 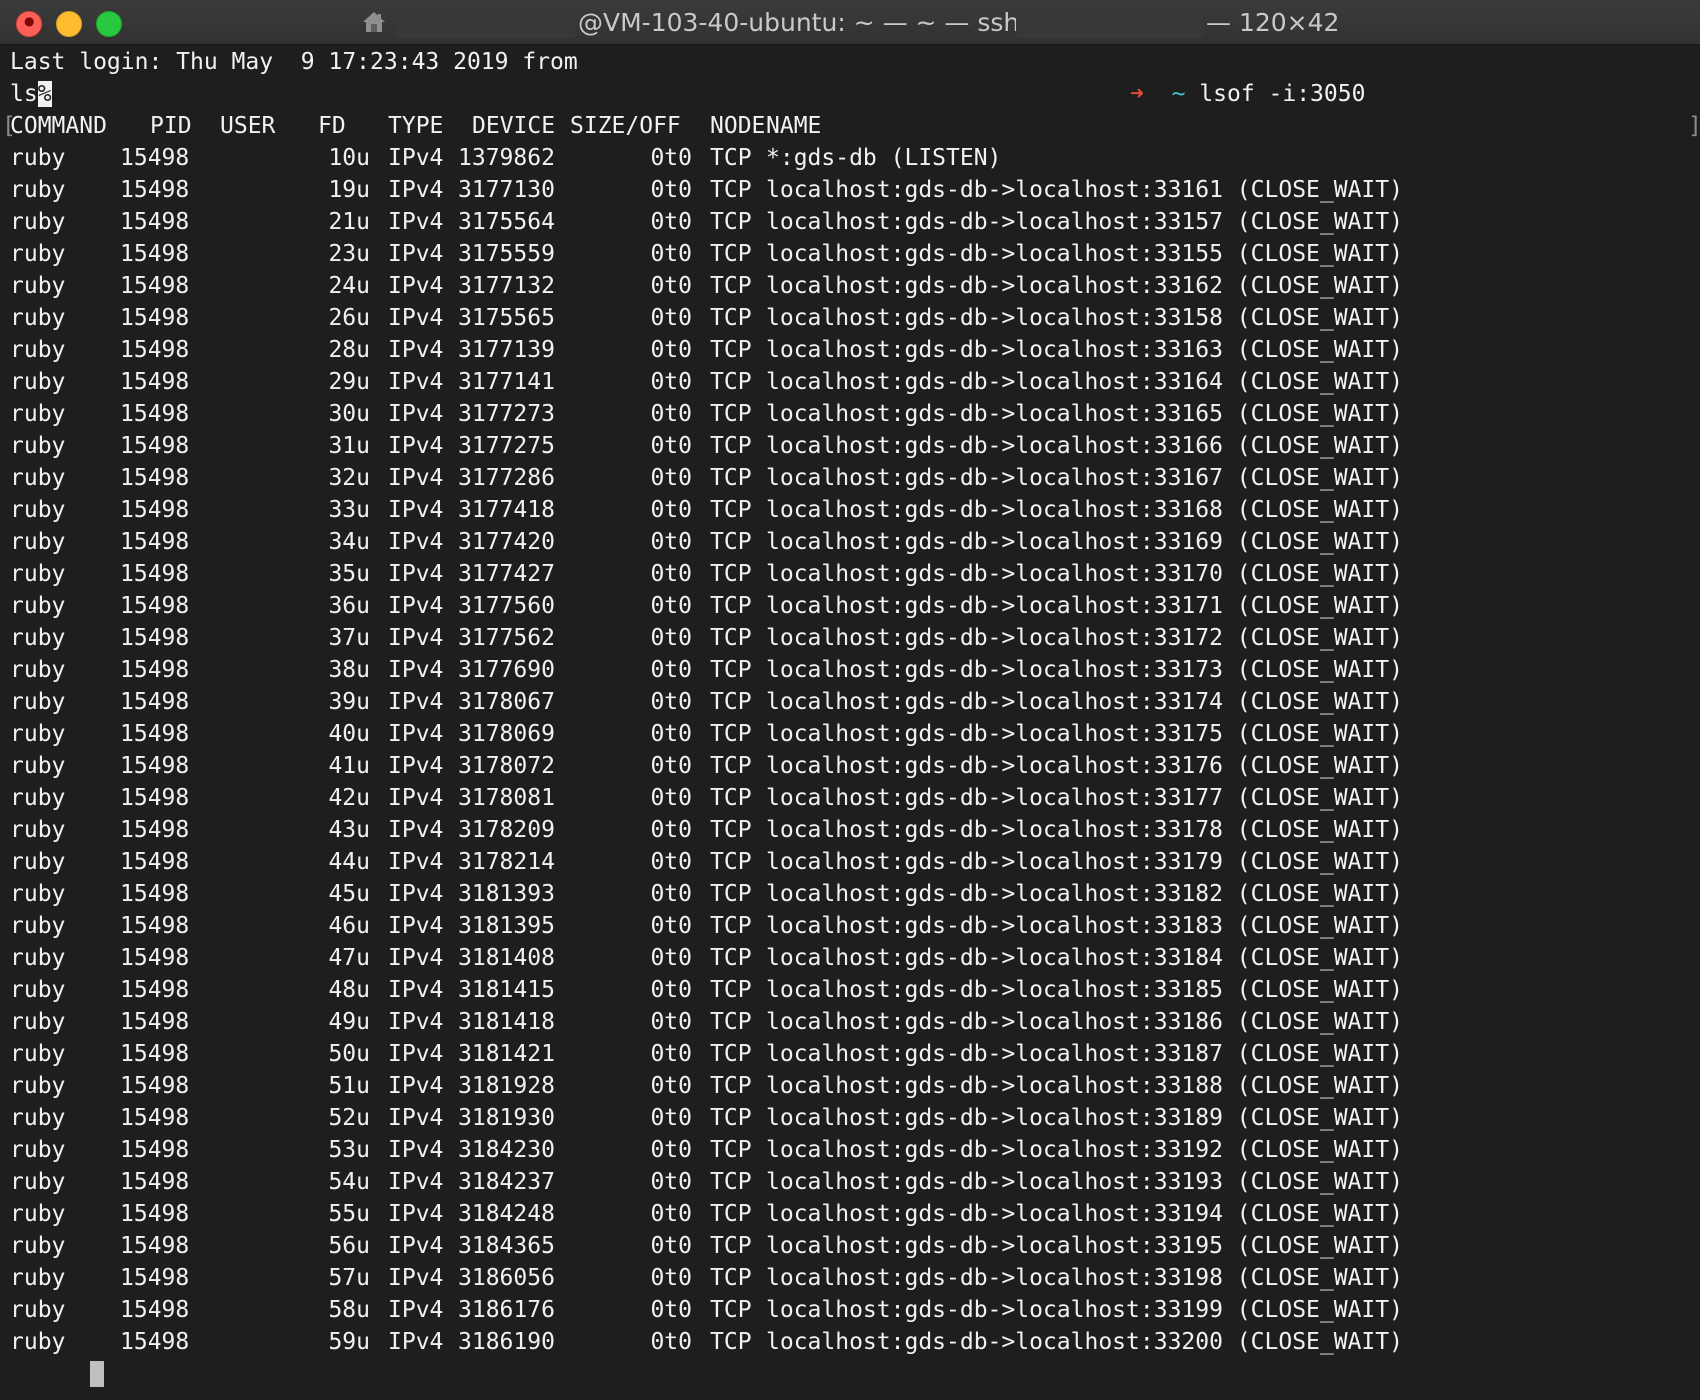 I want to click on cell-fd: 28u, so click(x=349, y=350).